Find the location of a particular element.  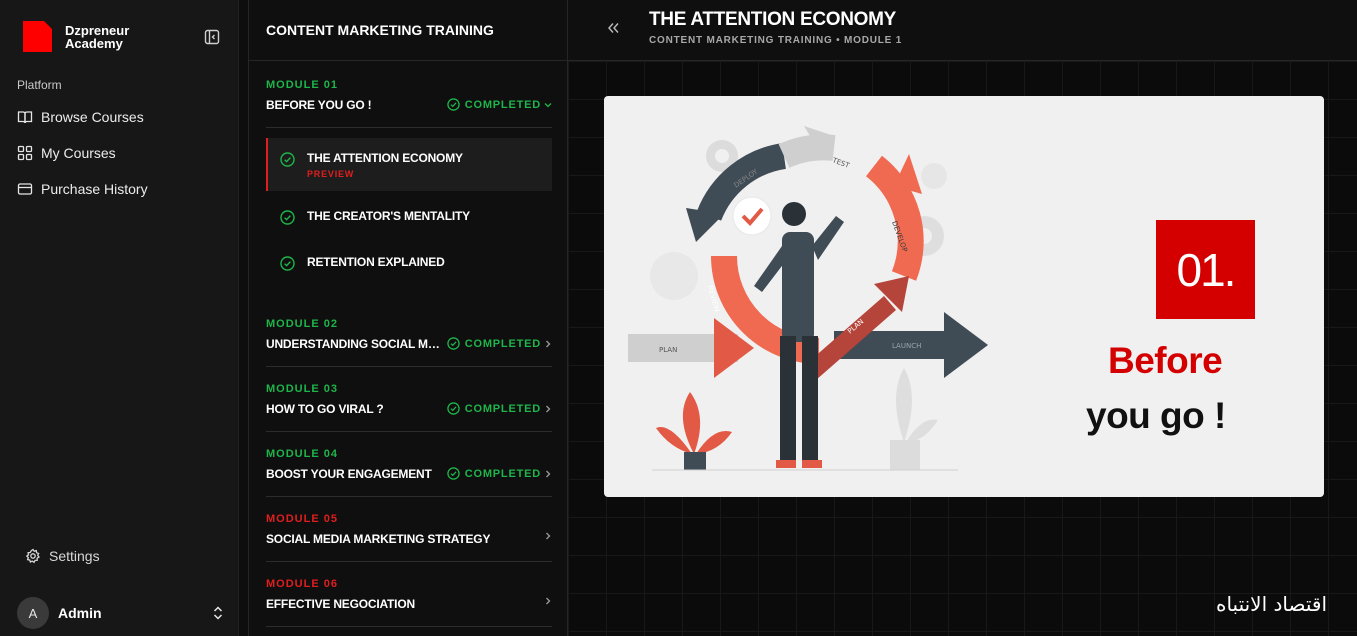

slide-title-line-1: Before is located at coordinates (1165, 360).